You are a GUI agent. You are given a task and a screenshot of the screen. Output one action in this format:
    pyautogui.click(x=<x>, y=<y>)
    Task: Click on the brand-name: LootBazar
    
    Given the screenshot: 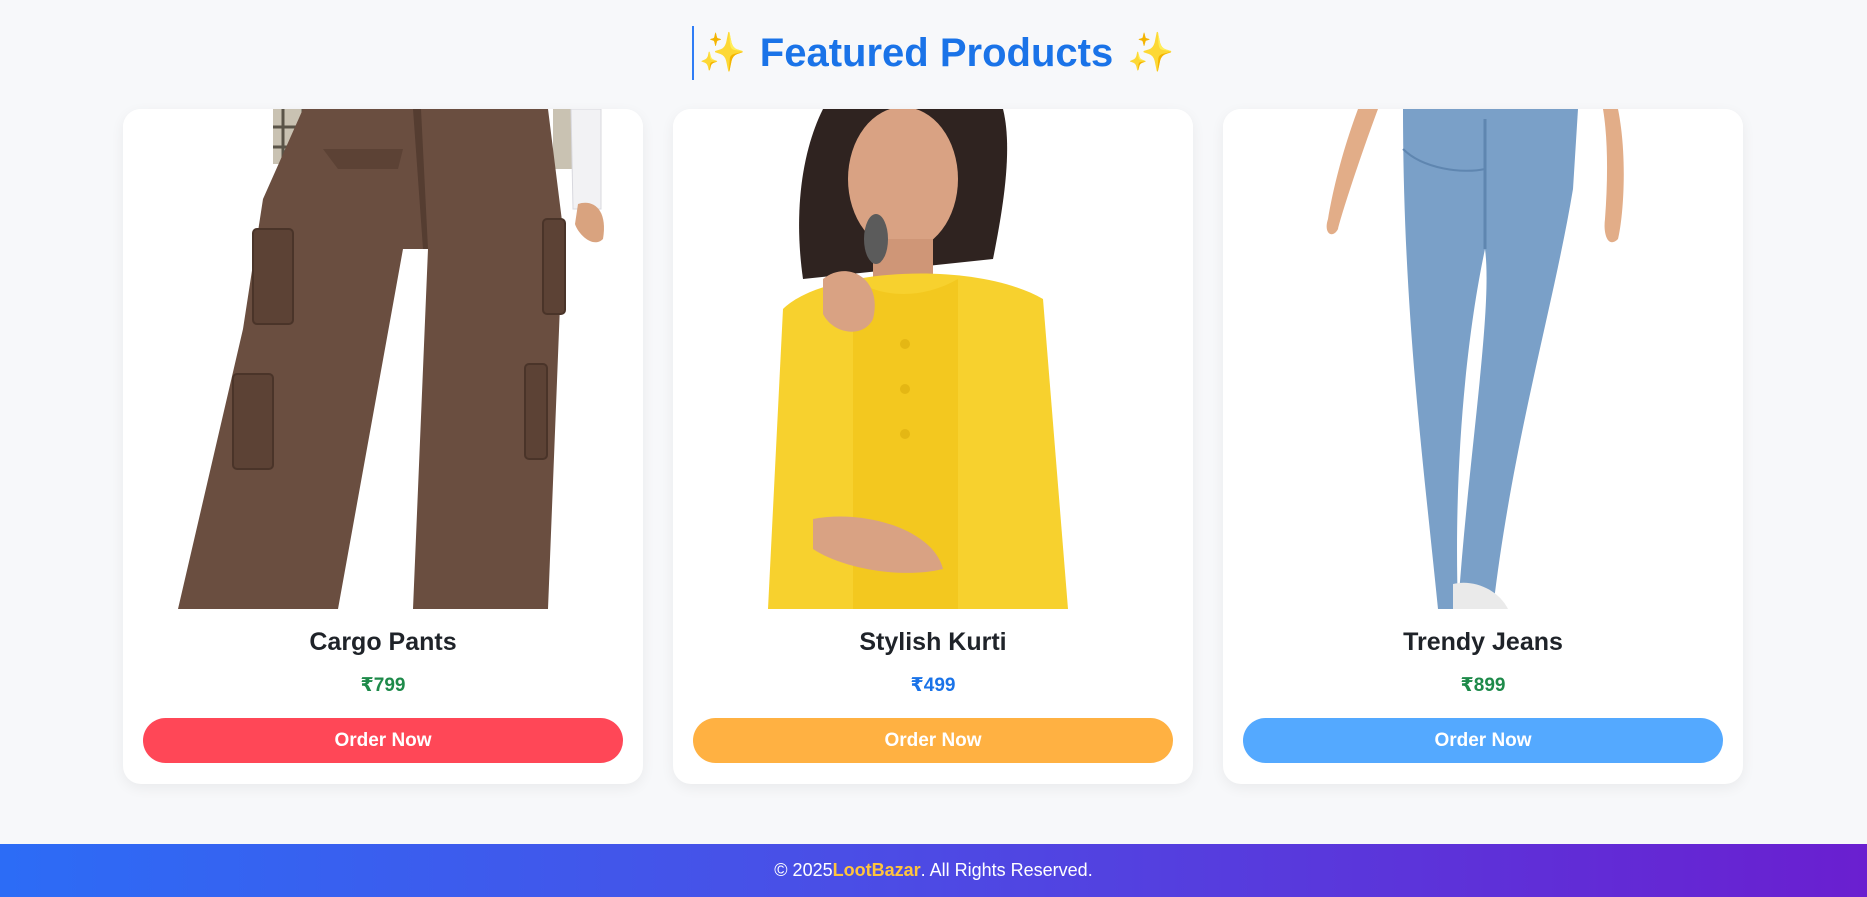 What is the action you would take?
    pyautogui.click(x=876, y=870)
    